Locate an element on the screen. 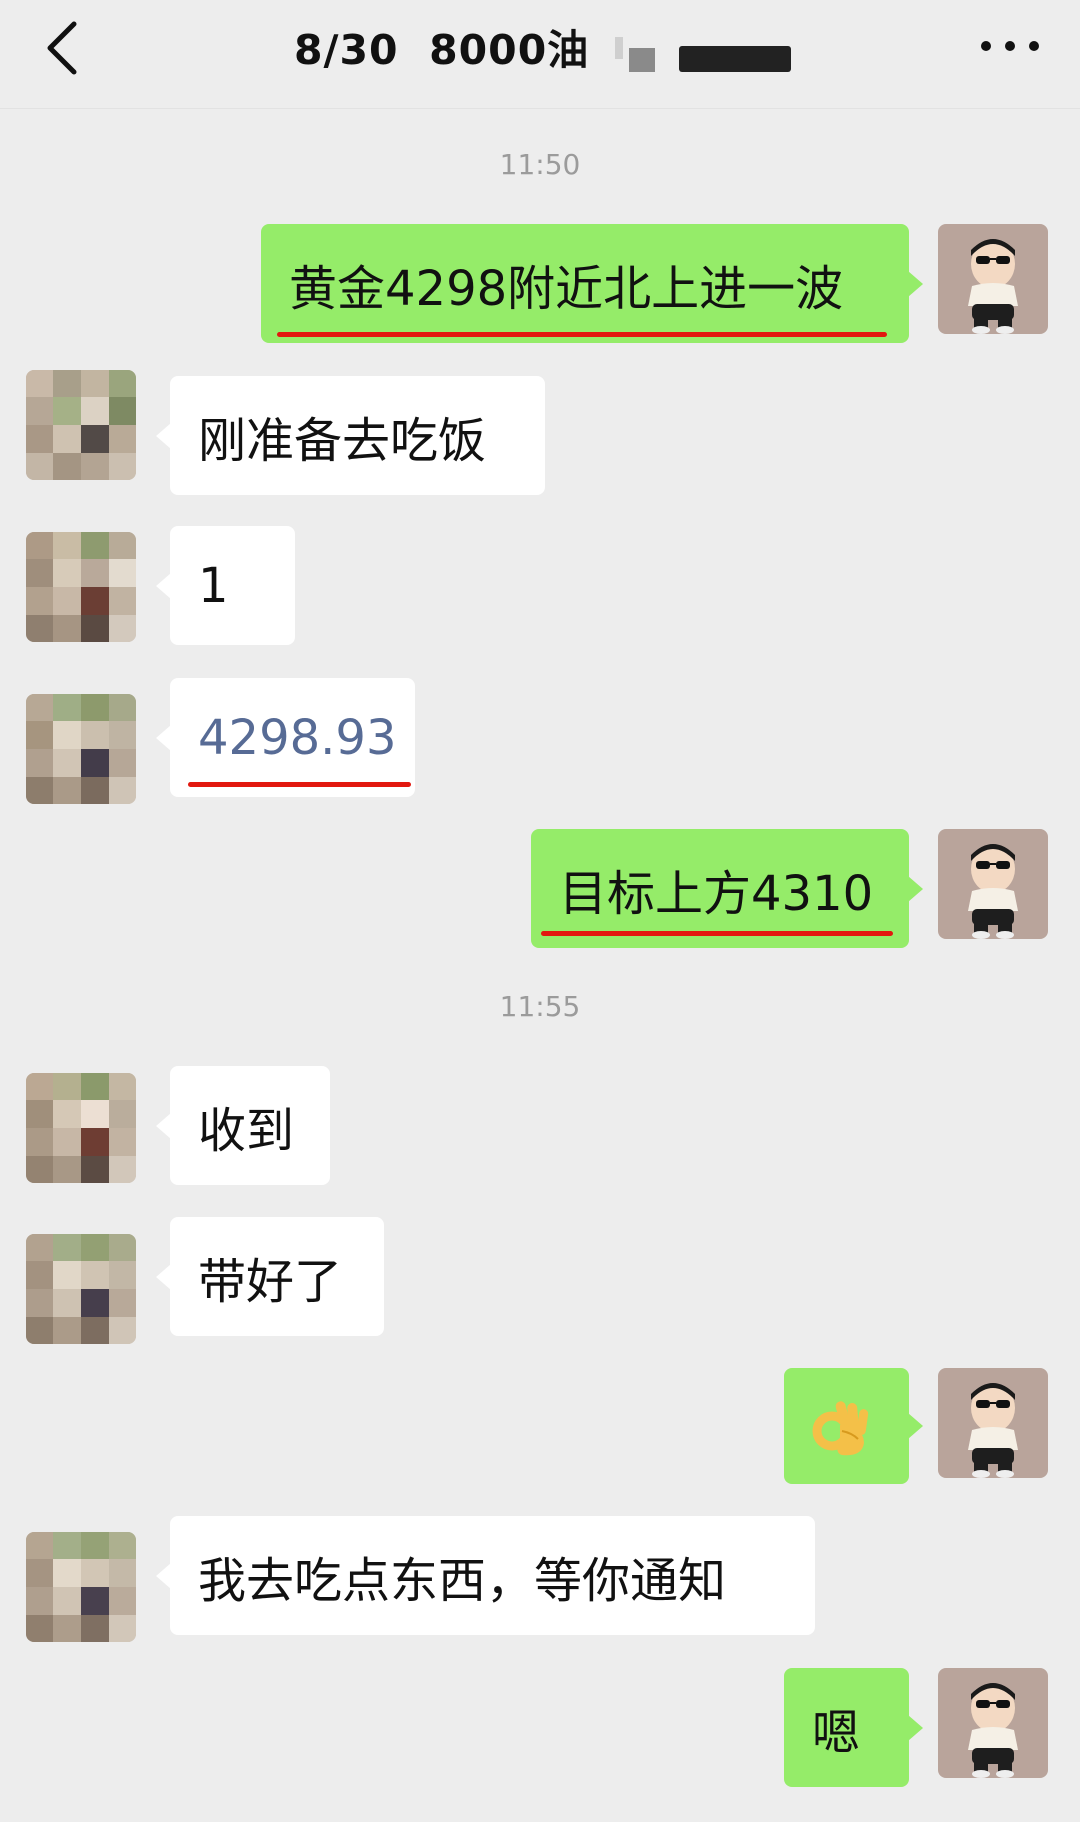 This screenshot has height=1822, width=1080. chat-title: 8/30 8000油 is located at coordinates (442, 50).